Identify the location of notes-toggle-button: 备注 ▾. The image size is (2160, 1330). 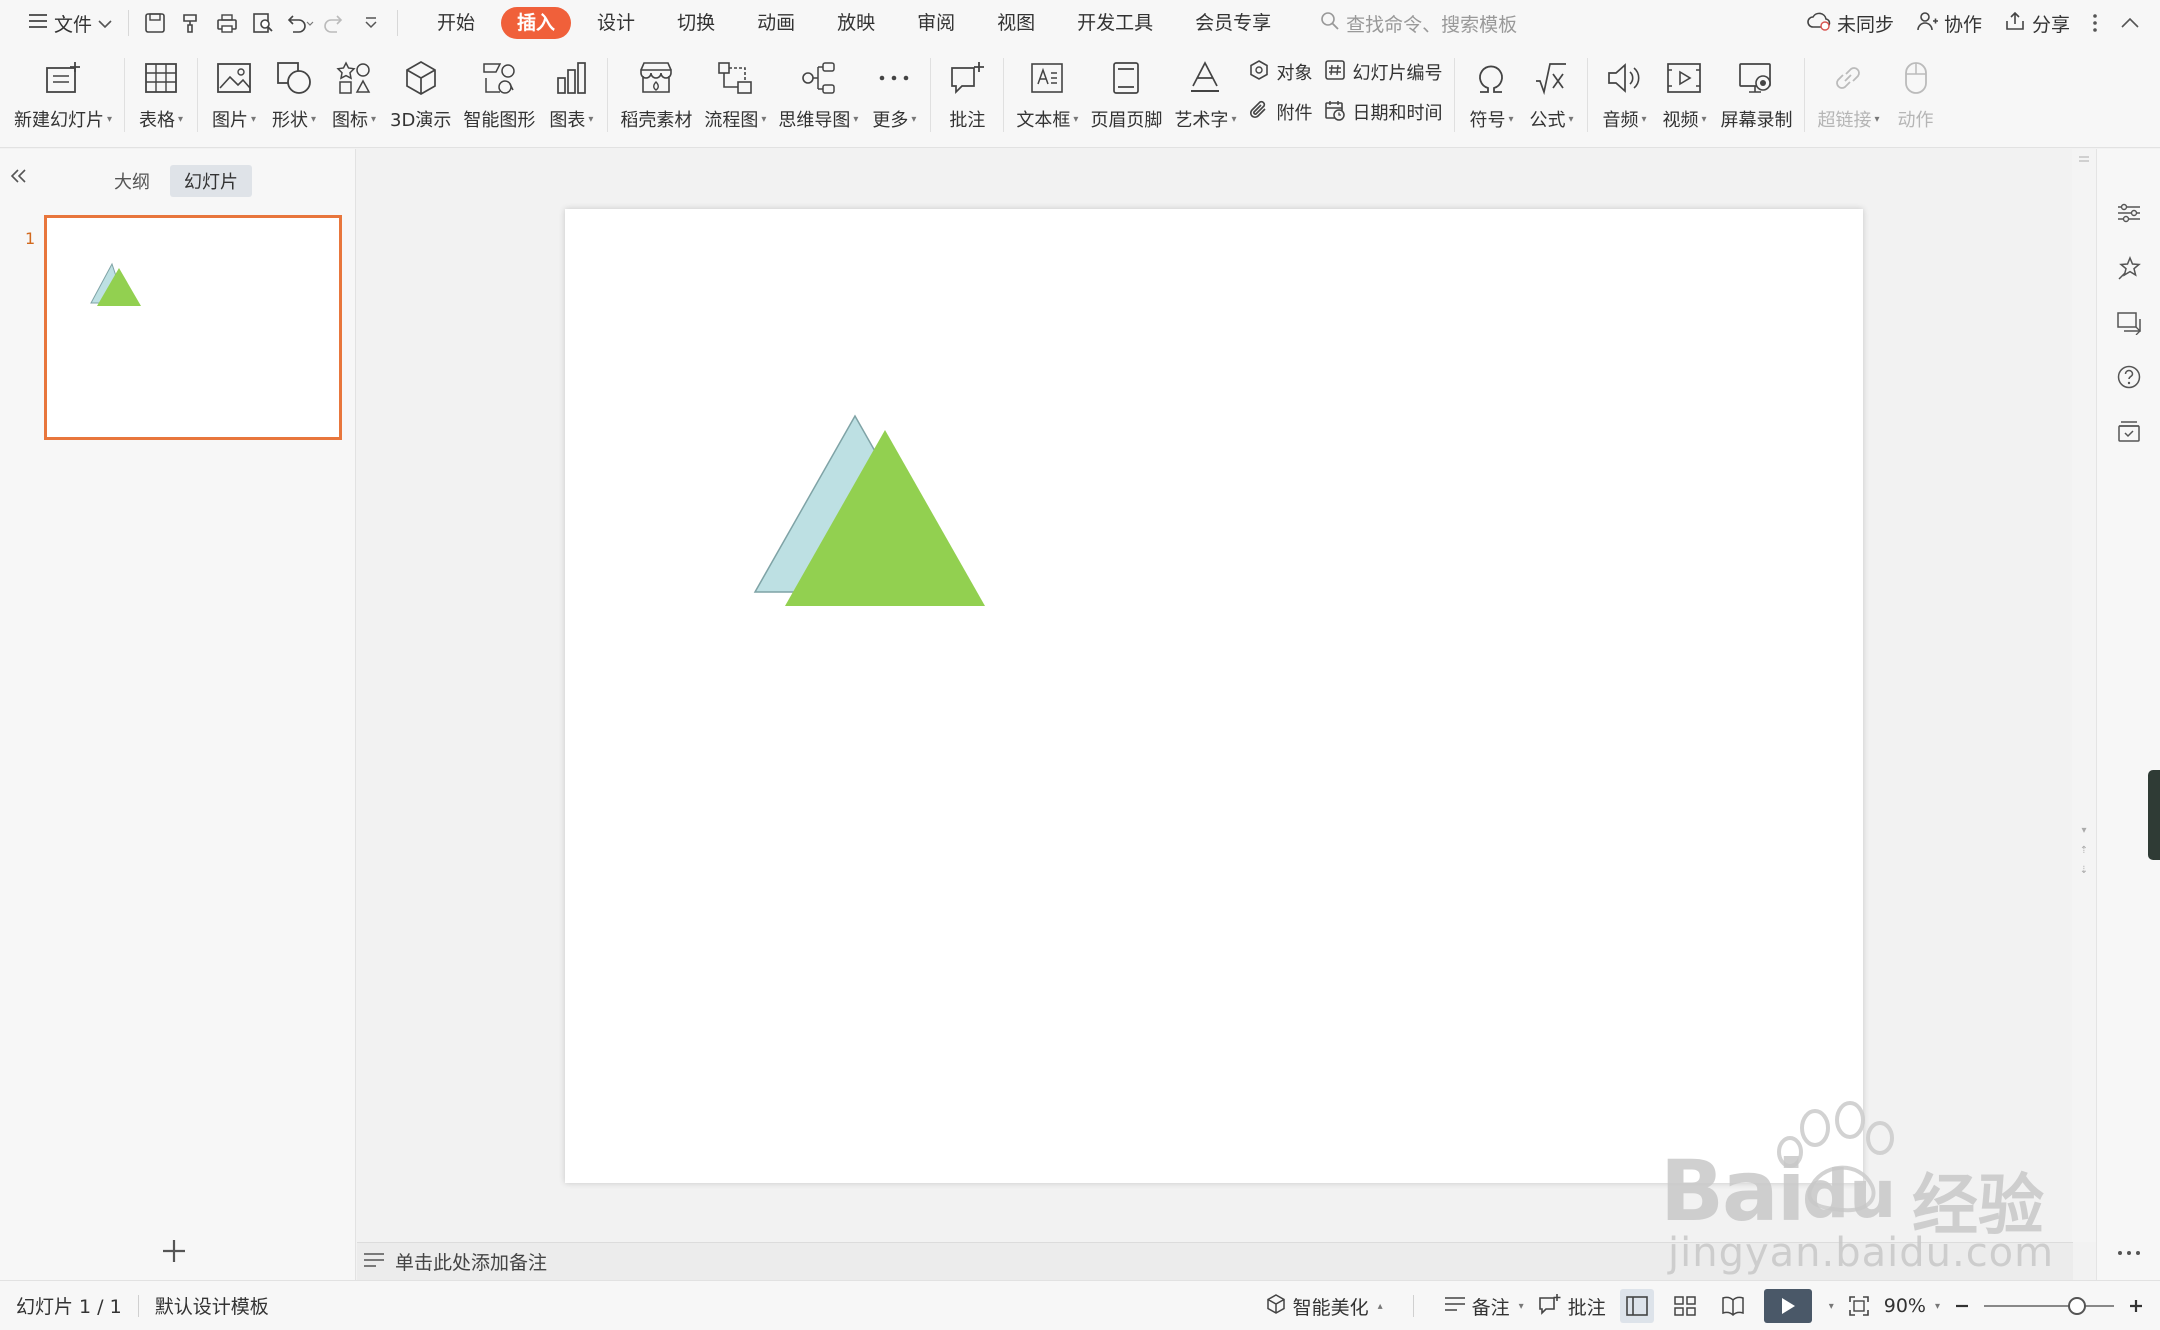
(1484, 1306).